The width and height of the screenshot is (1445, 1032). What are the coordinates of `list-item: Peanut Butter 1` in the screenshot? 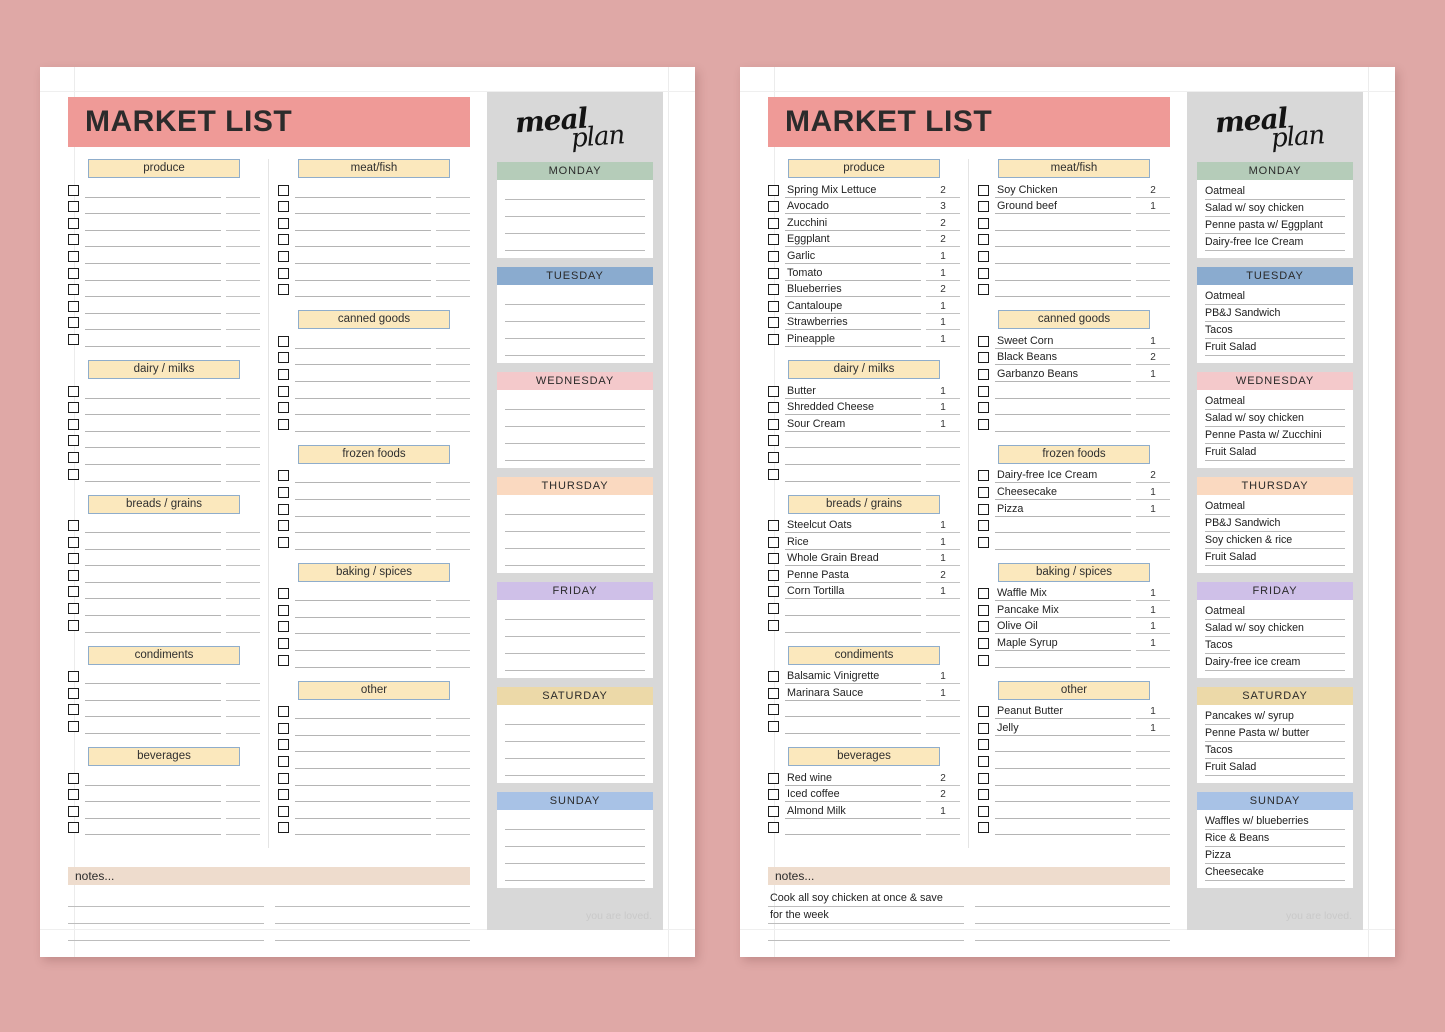 It's located at (1074, 711).